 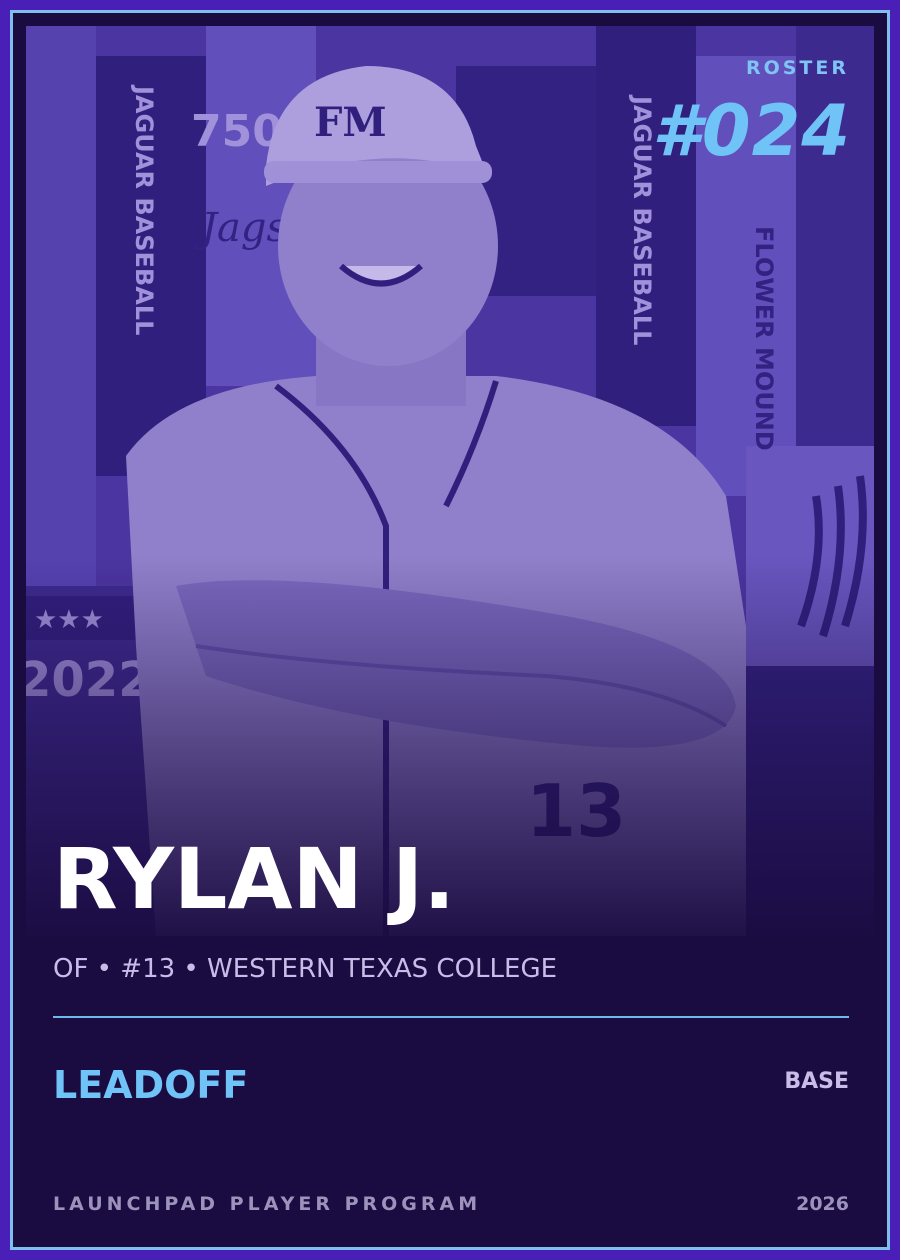 What do you see at coordinates (751, 131) in the screenshot?
I see `roster-number: #024` at bounding box center [751, 131].